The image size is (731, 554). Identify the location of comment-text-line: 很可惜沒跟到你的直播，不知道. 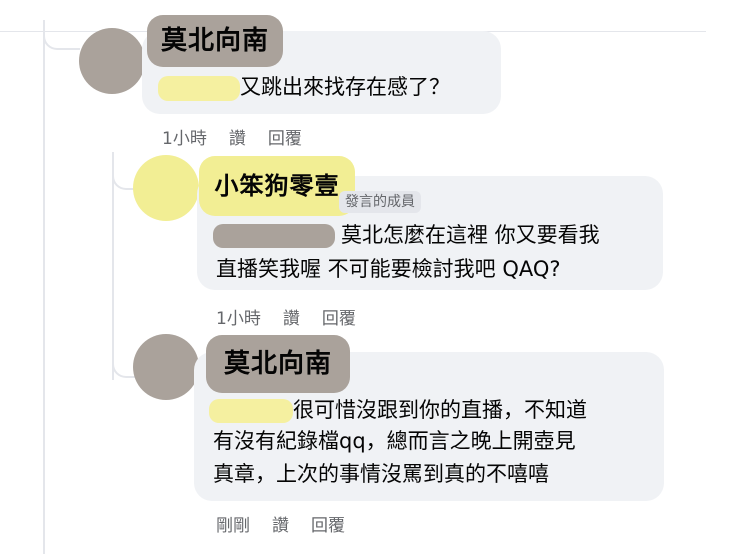
(398, 410).